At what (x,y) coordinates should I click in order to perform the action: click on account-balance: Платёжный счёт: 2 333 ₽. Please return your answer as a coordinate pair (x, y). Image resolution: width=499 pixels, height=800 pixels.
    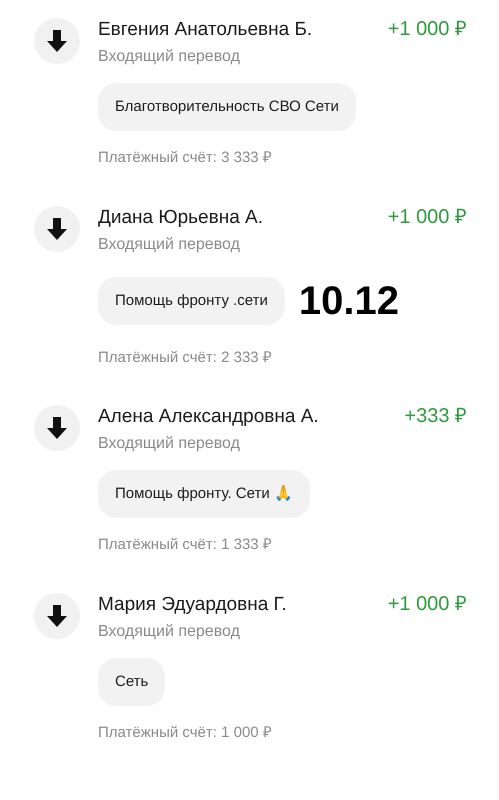
    Looking at the image, I should click on (185, 358).